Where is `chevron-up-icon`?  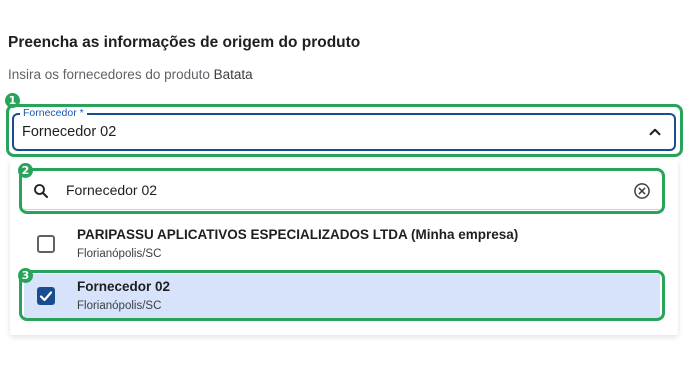 chevron-up-icon is located at coordinates (655, 132).